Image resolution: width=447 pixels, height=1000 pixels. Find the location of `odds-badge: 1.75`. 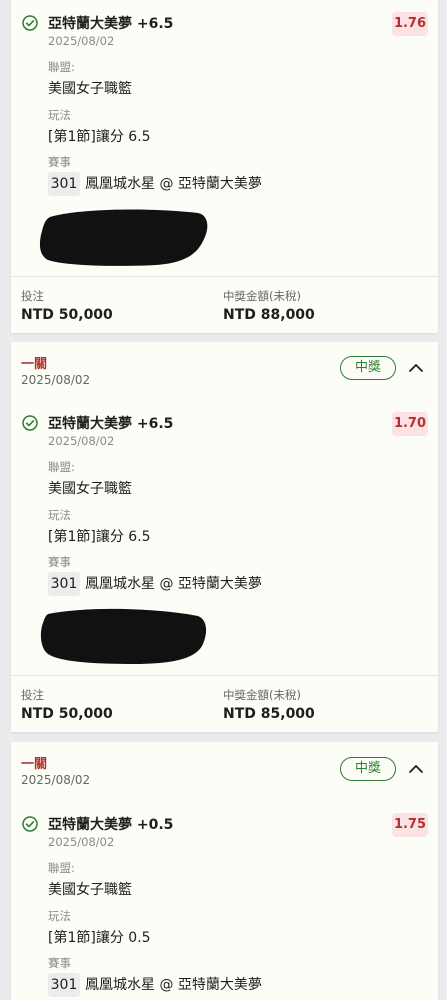

odds-badge: 1.75 is located at coordinates (410, 825).